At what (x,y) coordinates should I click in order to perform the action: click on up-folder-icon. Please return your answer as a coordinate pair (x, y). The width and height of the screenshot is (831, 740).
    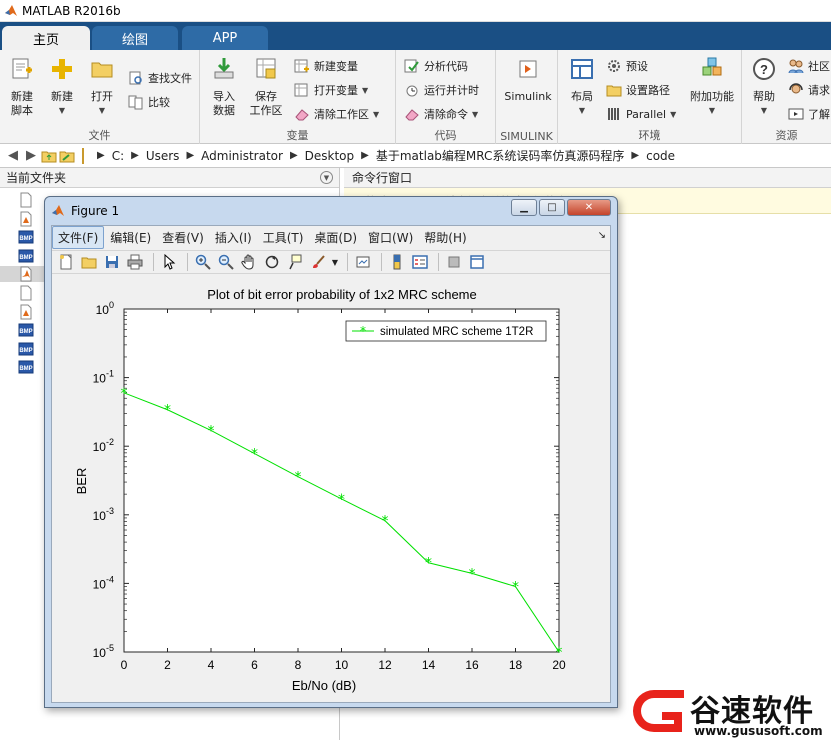
    Looking at the image, I should click on (49, 156).